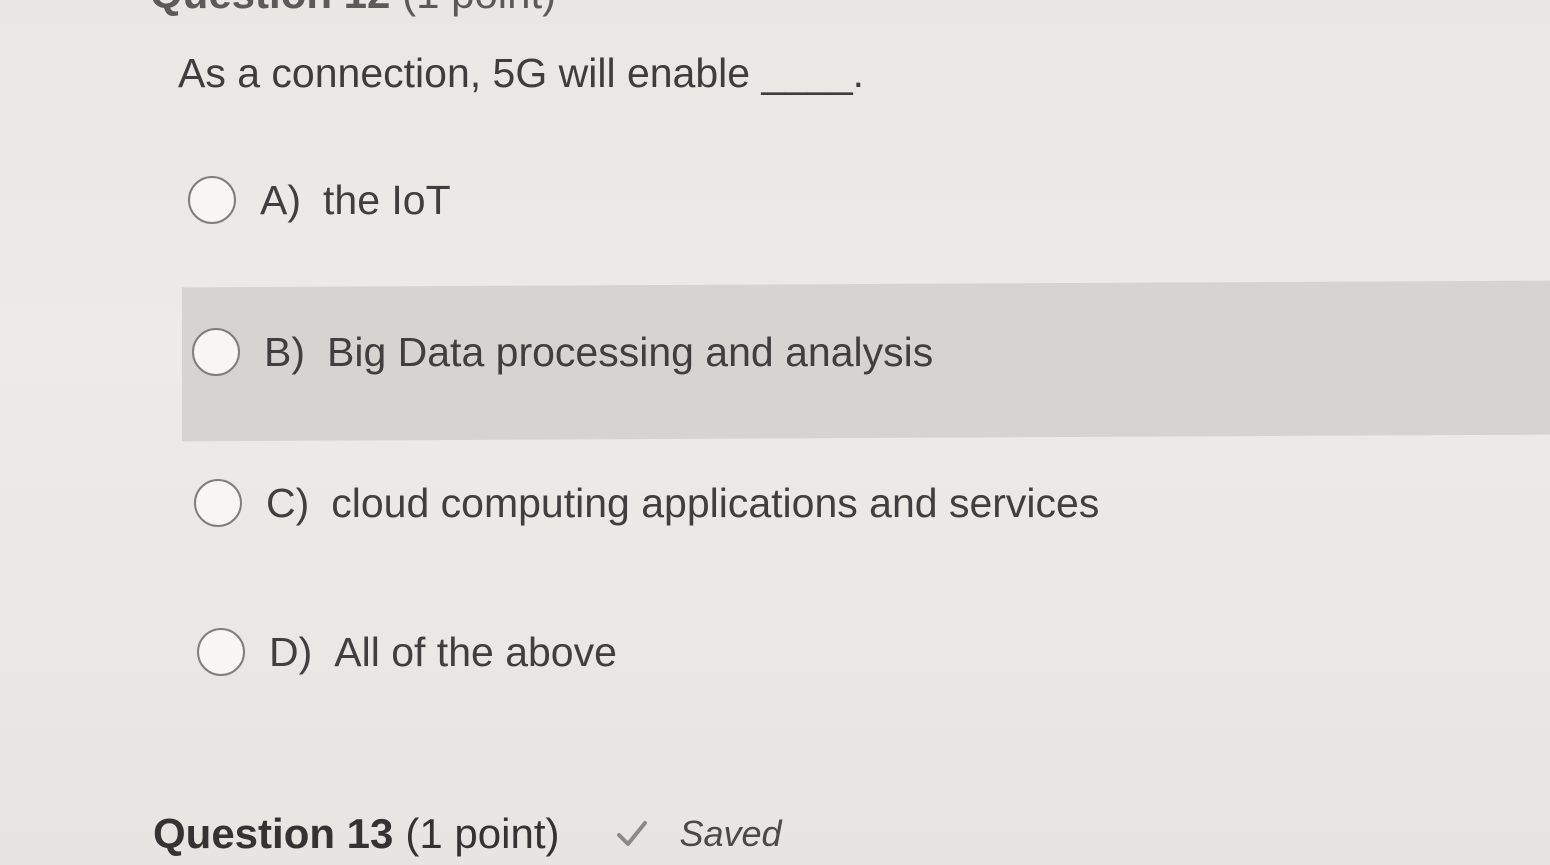 The width and height of the screenshot is (1550, 865). What do you see at coordinates (288, 502) in the screenshot?
I see `option-c-letter: C)` at bounding box center [288, 502].